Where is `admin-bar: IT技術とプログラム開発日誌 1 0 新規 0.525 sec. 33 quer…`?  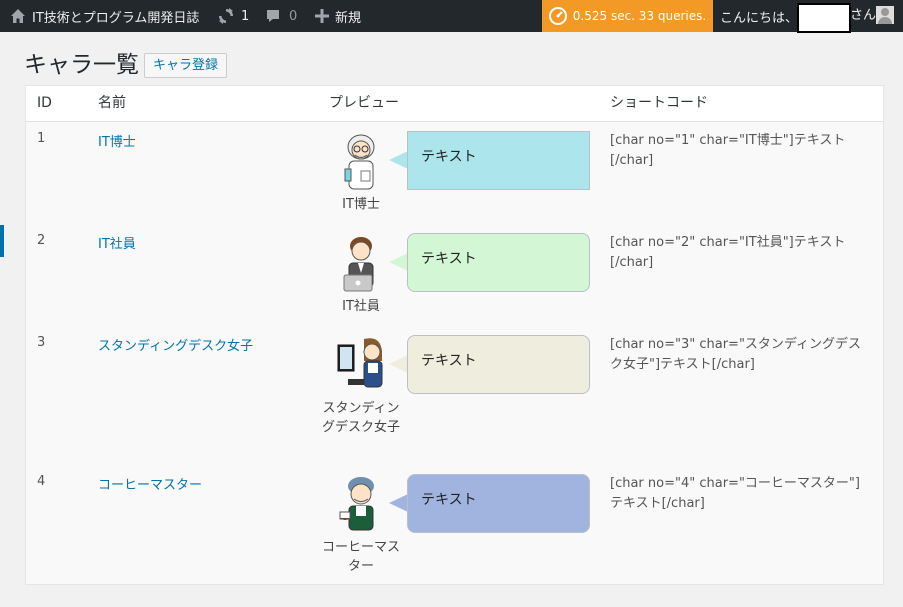 admin-bar: IT技術とプログラム開発日誌 1 0 新規 0.525 sec. 33 quer… is located at coordinates (451, 16).